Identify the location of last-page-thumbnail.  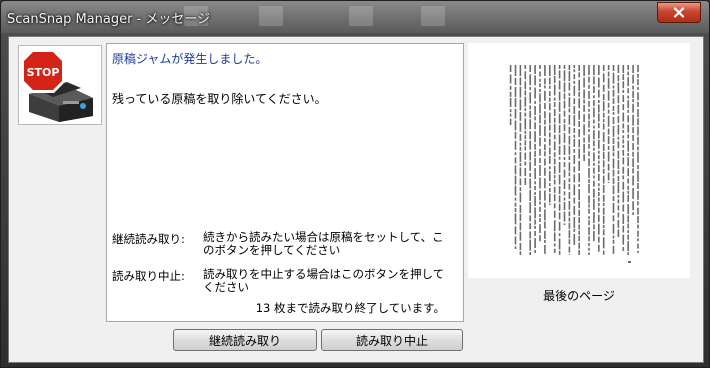
(574, 164).